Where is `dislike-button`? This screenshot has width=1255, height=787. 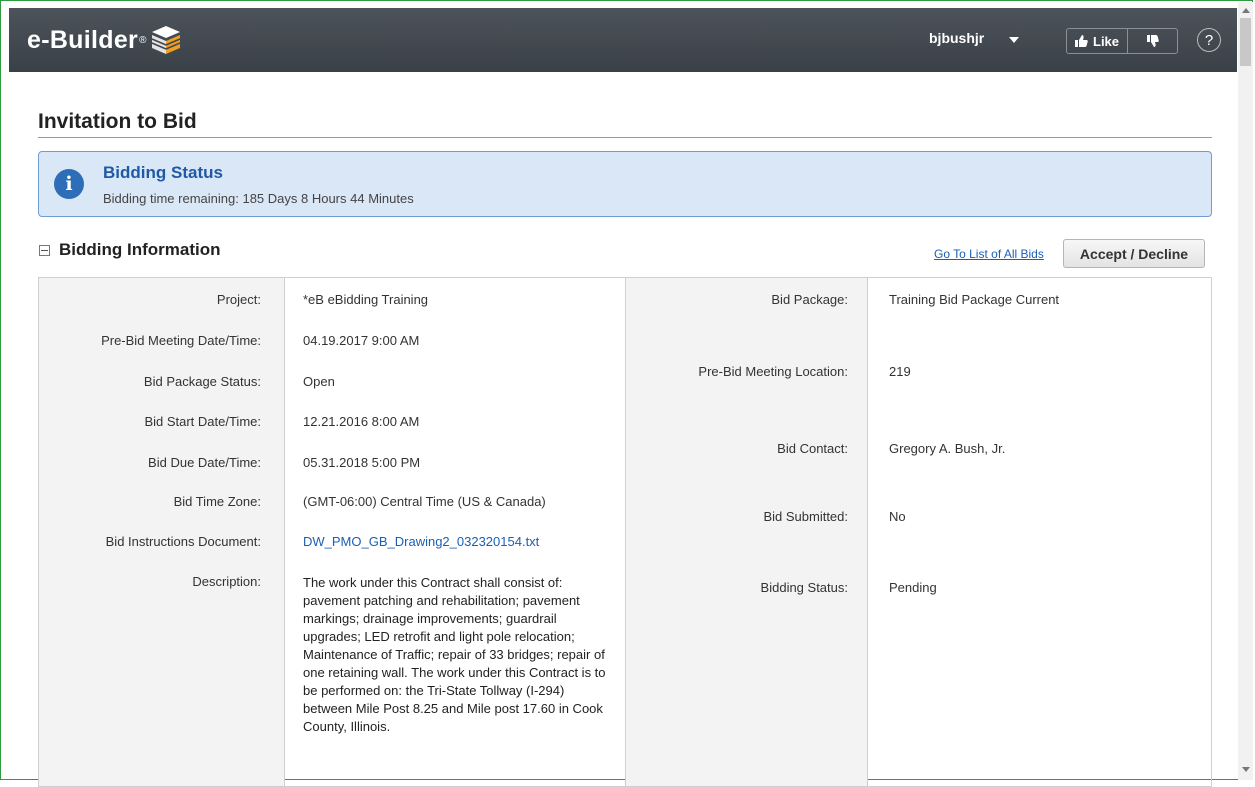
dislike-button is located at coordinates (1152, 41).